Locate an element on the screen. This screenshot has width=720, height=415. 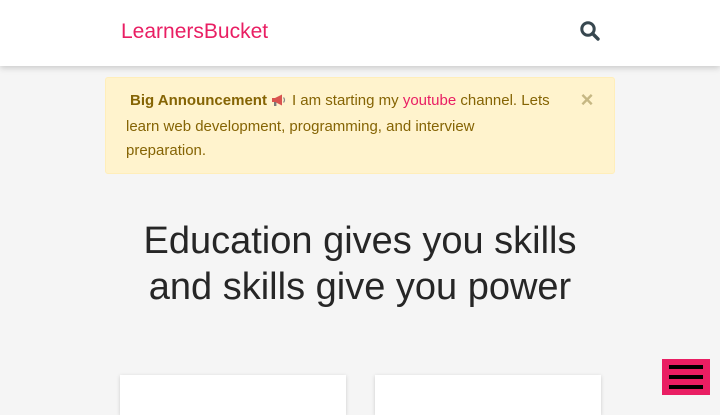
hamburger-menu-button is located at coordinates (686, 377).